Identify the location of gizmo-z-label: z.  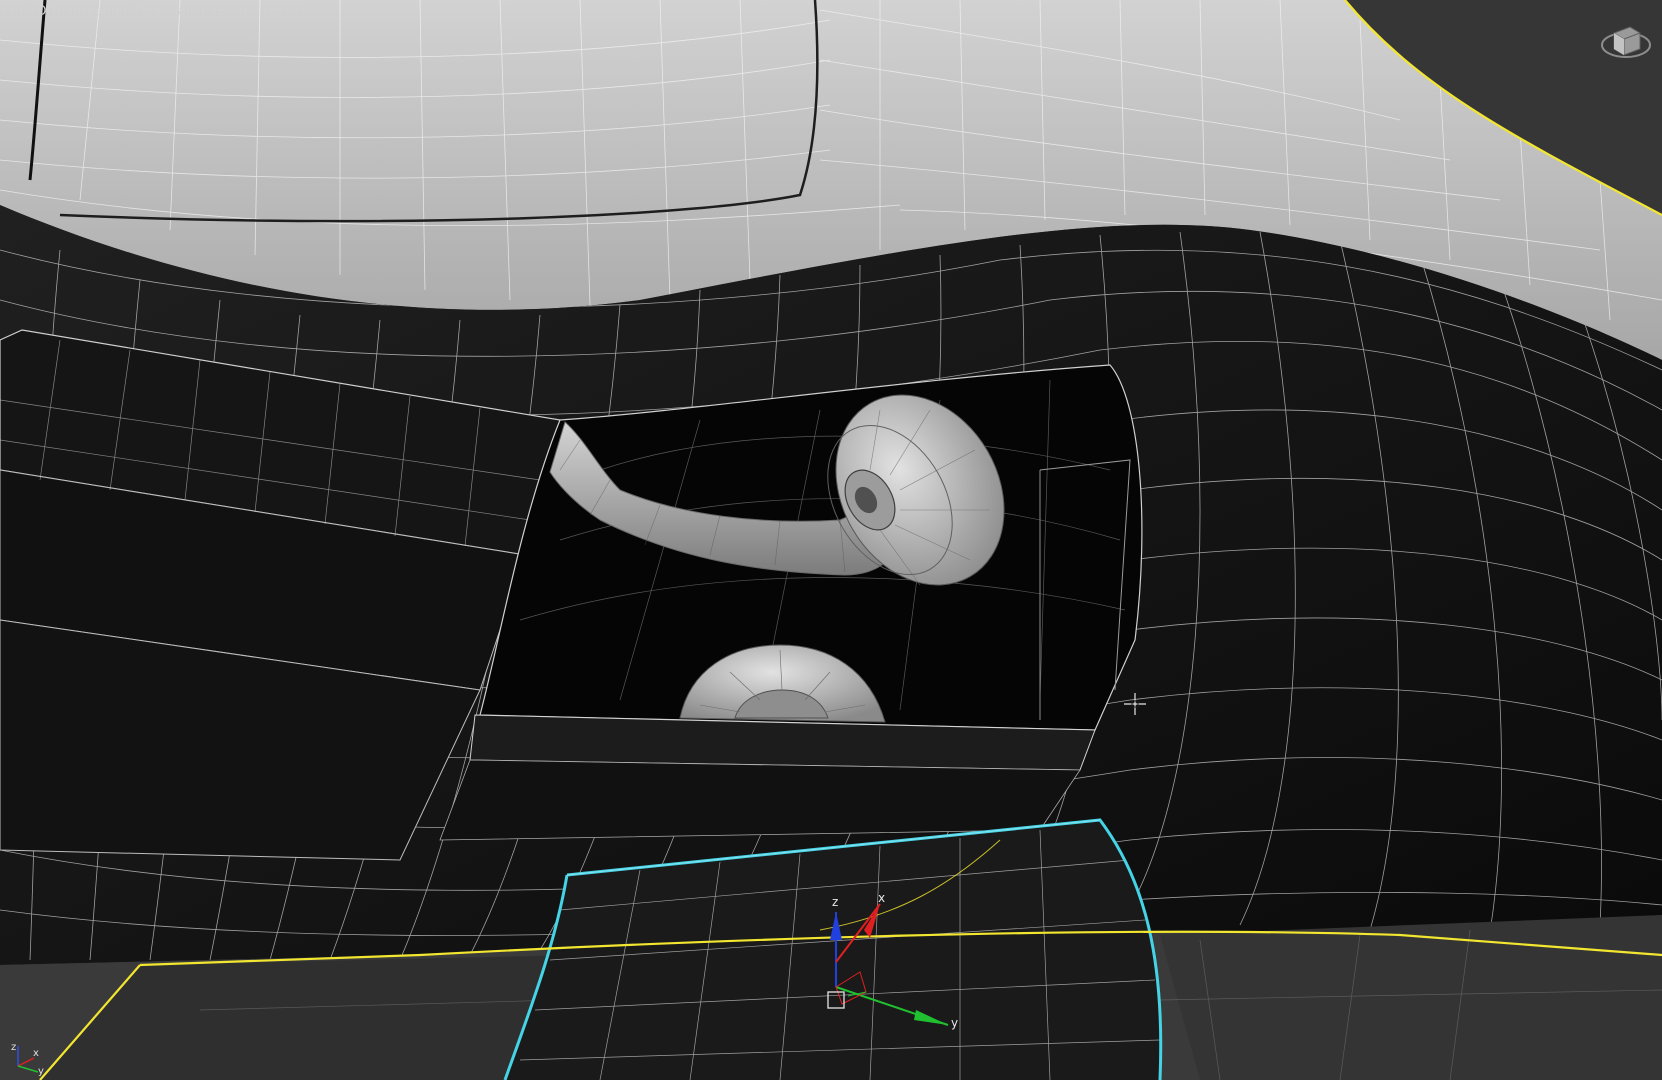
(835, 902).